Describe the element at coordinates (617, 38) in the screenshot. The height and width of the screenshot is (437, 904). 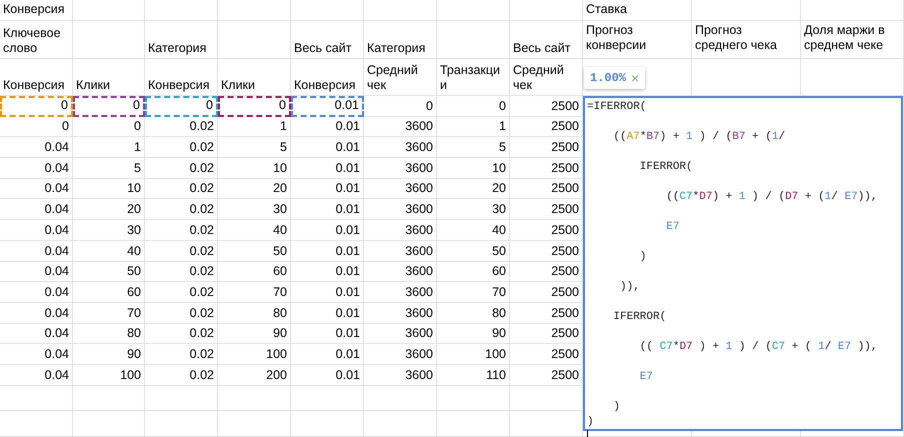
I see `column-header: Прогноз конверсии` at that location.